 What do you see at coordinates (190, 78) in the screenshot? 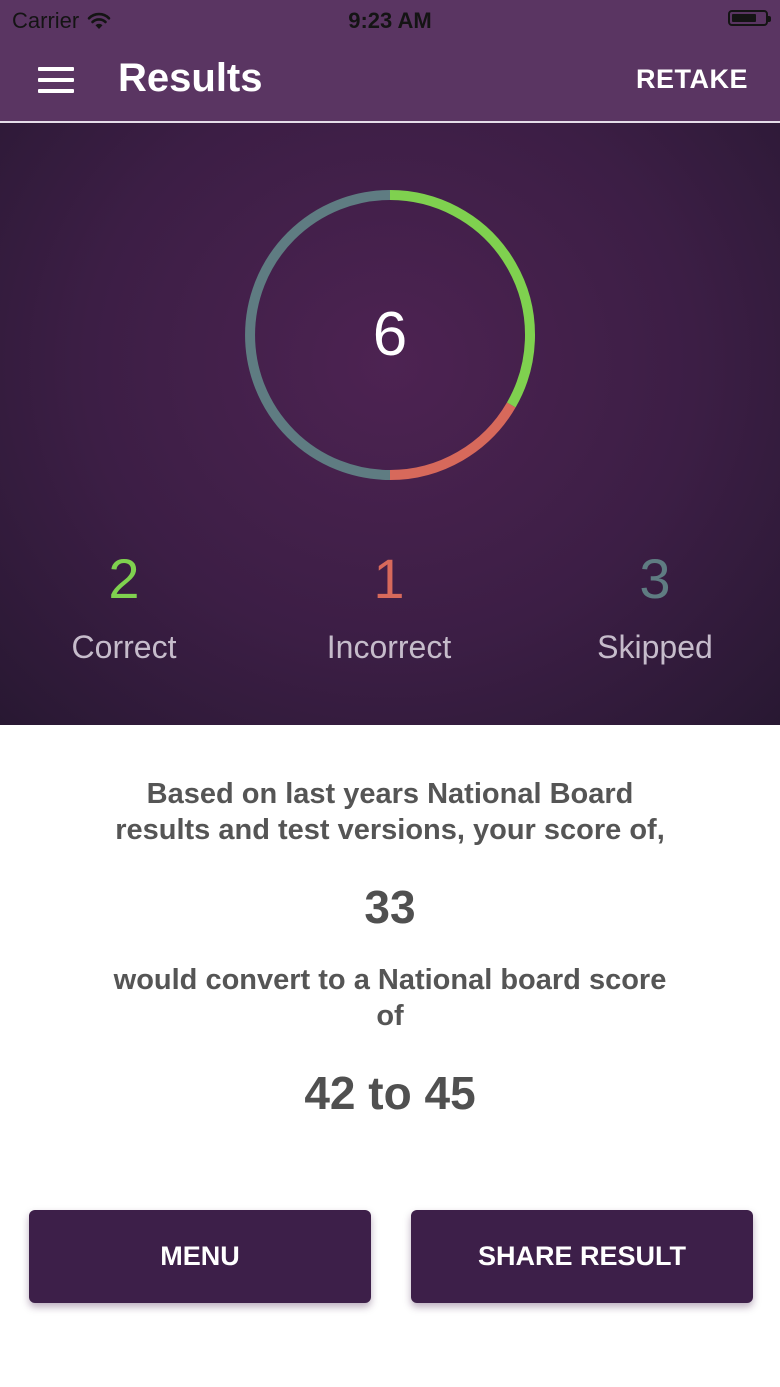
I see `page-title: Results` at bounding box center [190, 78].